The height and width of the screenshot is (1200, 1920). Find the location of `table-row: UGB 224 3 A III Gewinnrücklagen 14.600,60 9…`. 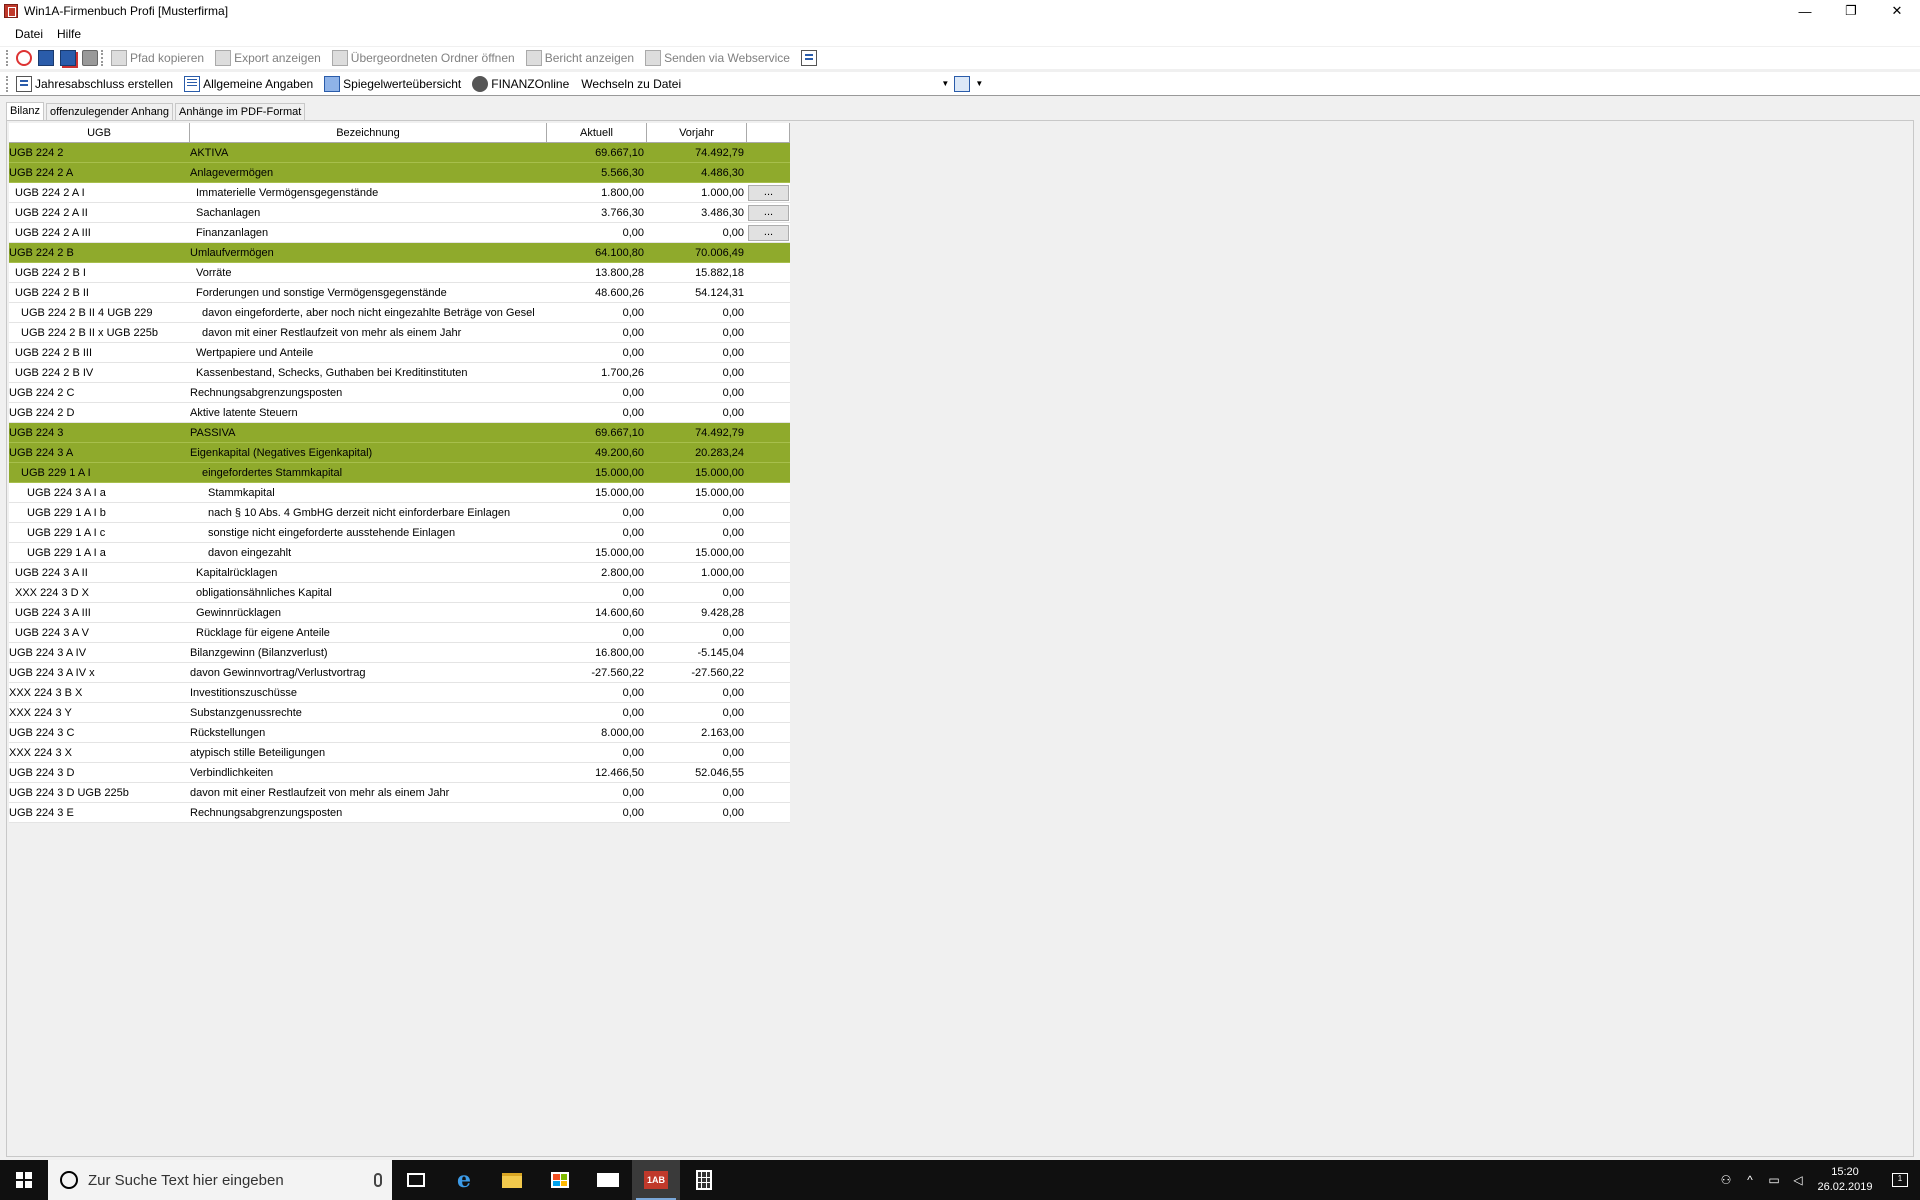

table-row: UGB 224 3 A III Gewinnrücklagen 14.600,60 9… is located at coordinates (399, 613).